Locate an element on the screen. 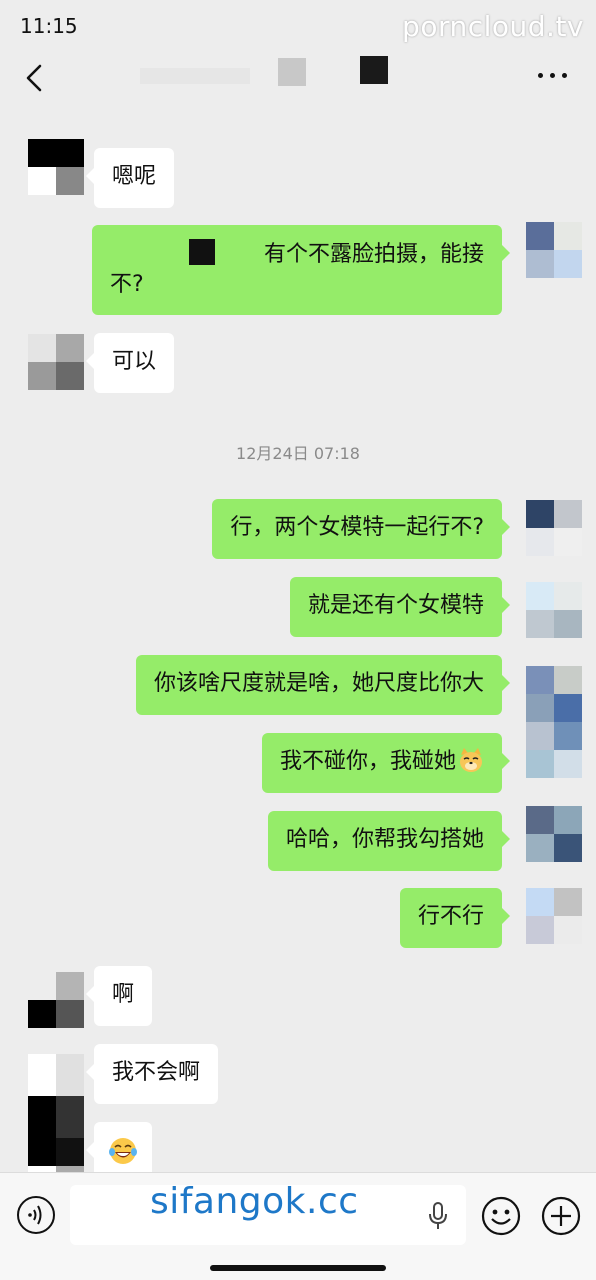 The width and height of the screenshot is (596, 1280). message-timestamp: 12月24日 07:18 is located at coordinates (298, 453).